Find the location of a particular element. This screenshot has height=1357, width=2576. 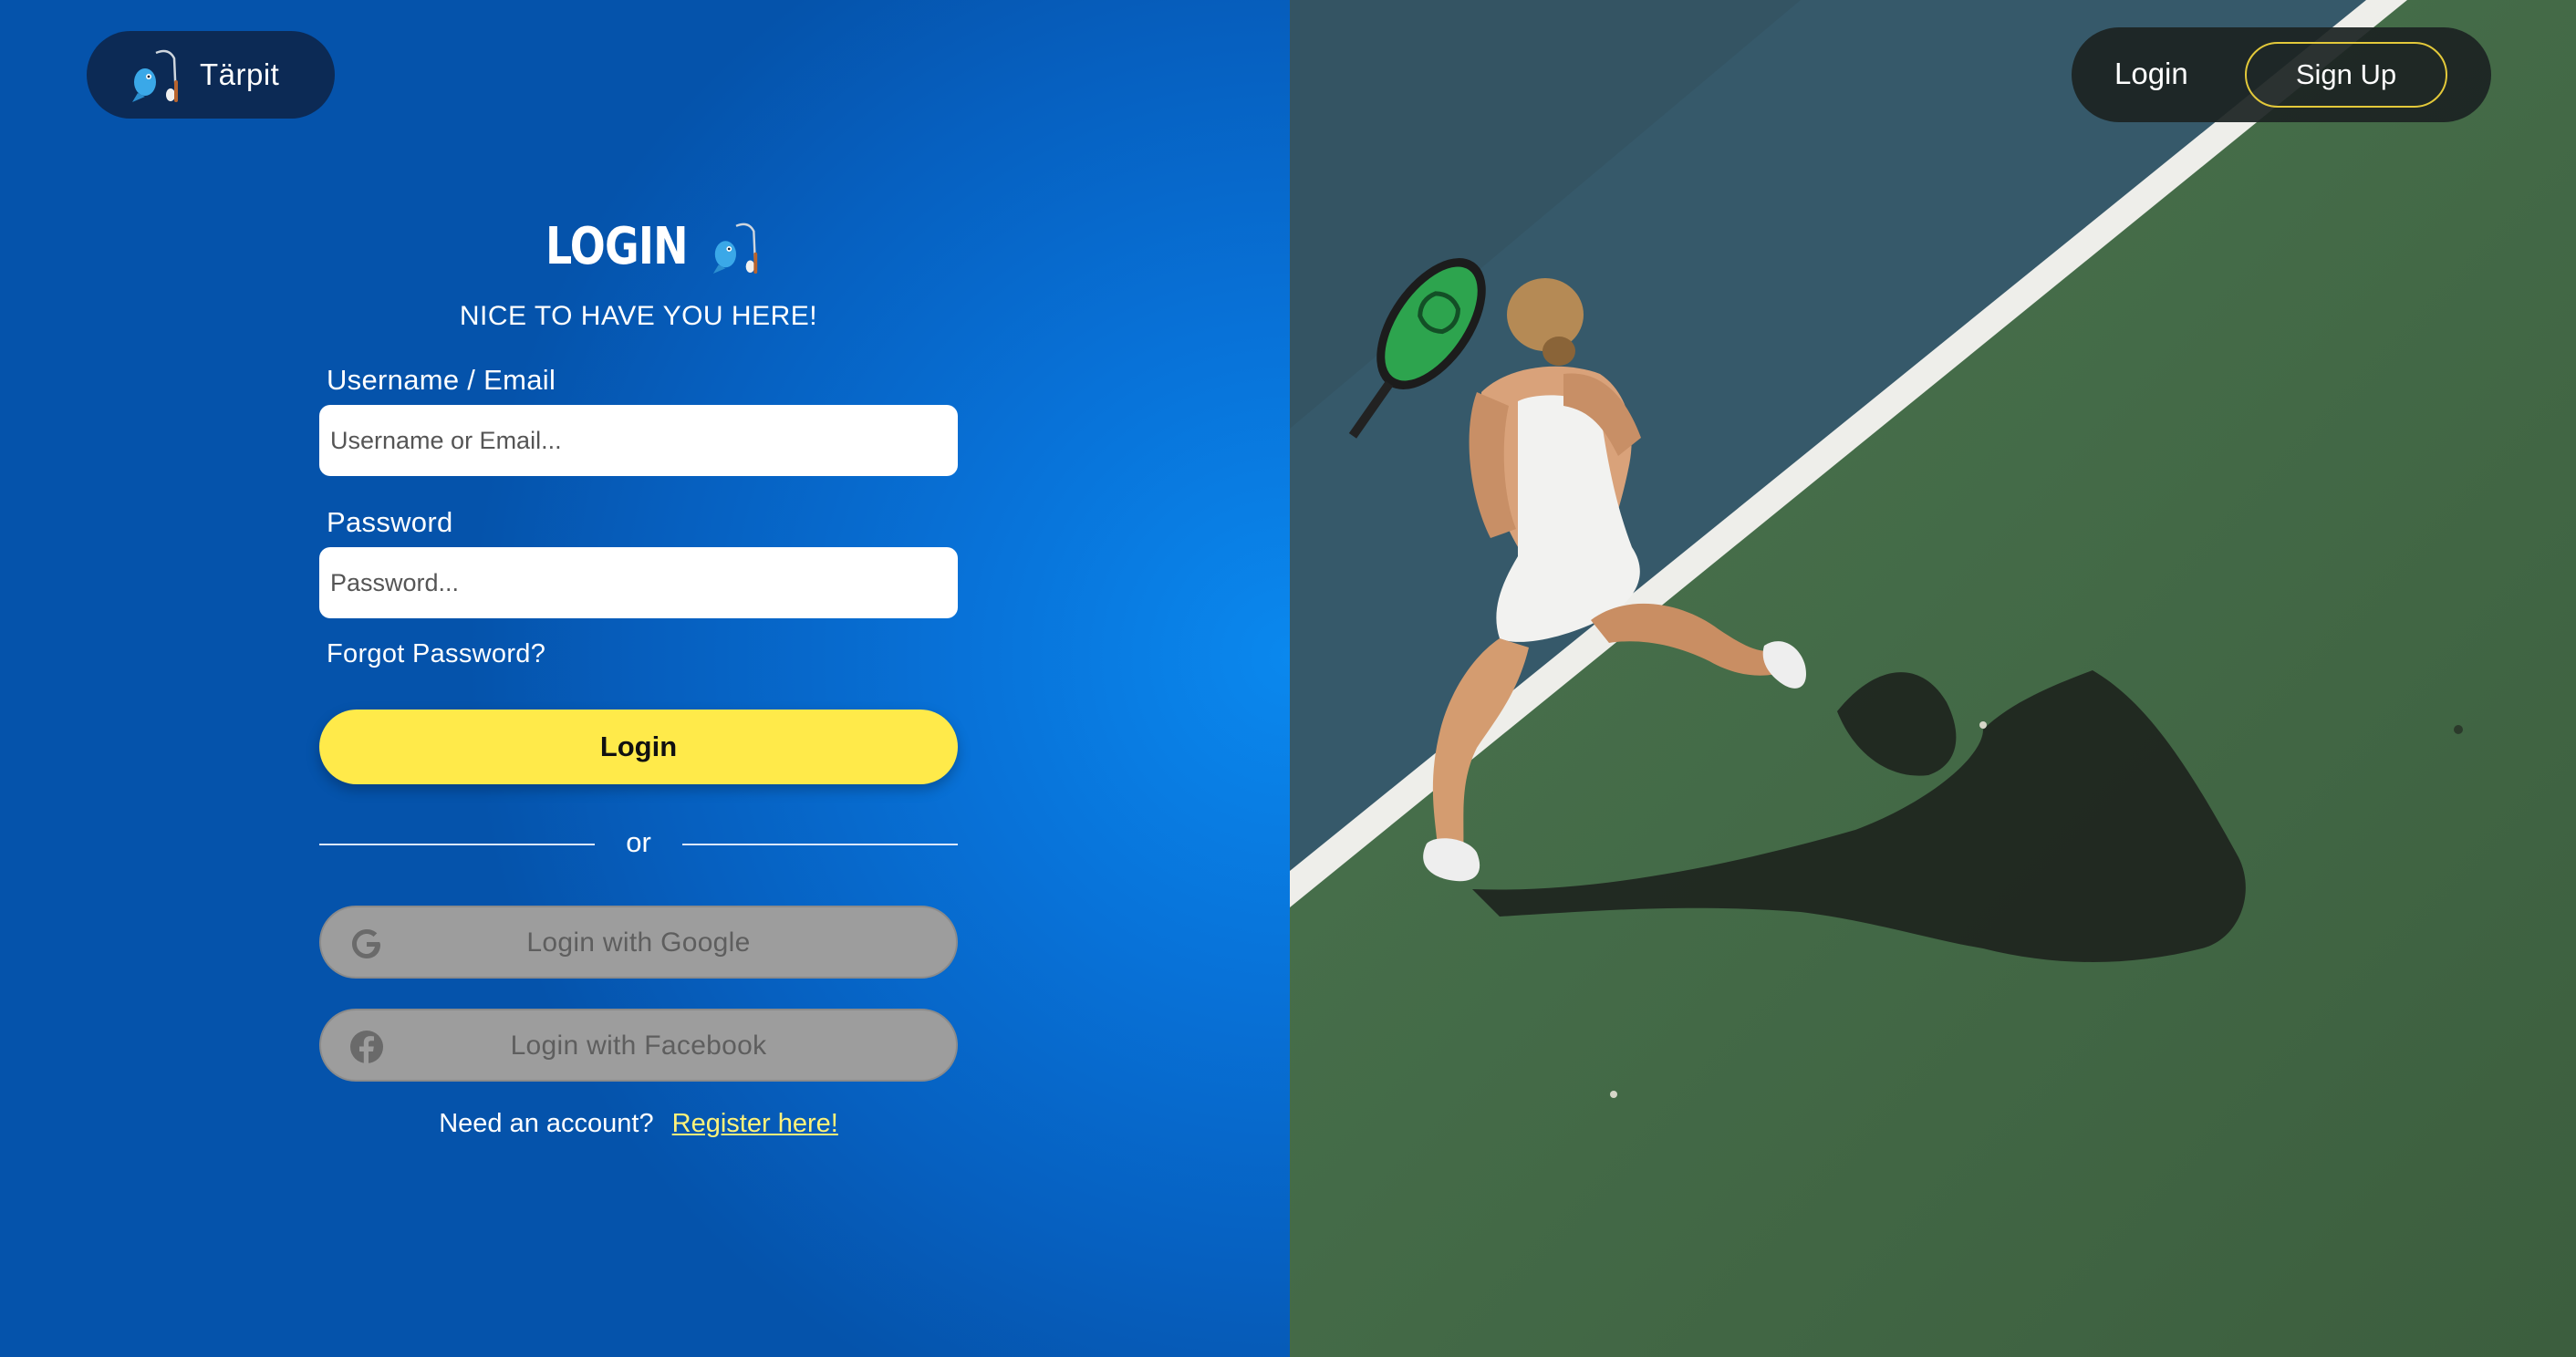

login-with-google-button: Login with Google is located at coordinates (638, 942).